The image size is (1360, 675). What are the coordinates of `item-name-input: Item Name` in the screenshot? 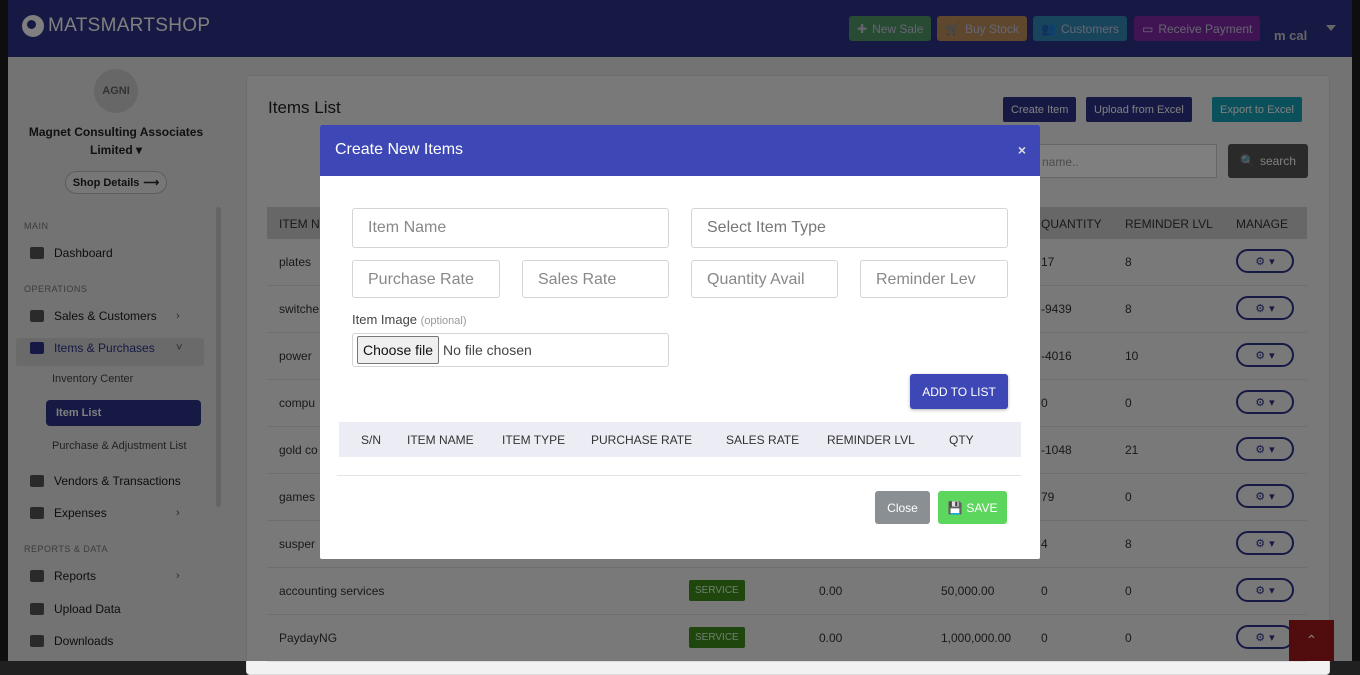 It's located at (510, 228).